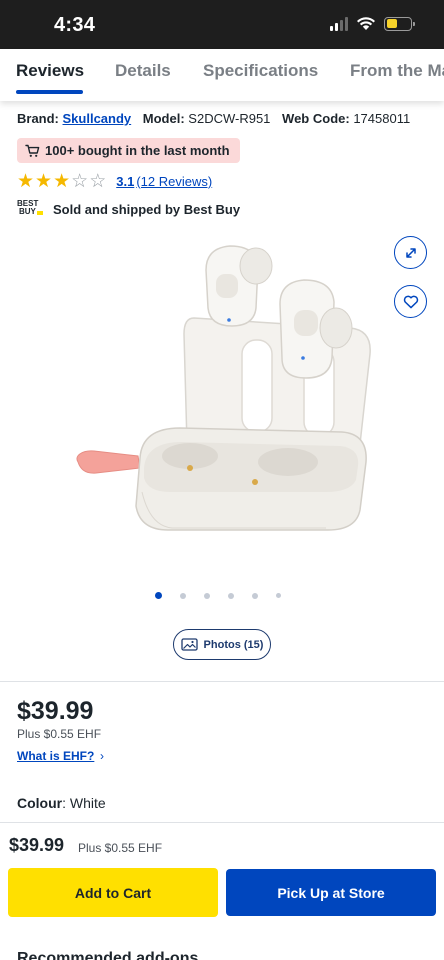  What do you see at coordinates (174, 181) in the screenshot?
I see `review-count-link: (12 Reviews)` at bounding box center [174, 181].